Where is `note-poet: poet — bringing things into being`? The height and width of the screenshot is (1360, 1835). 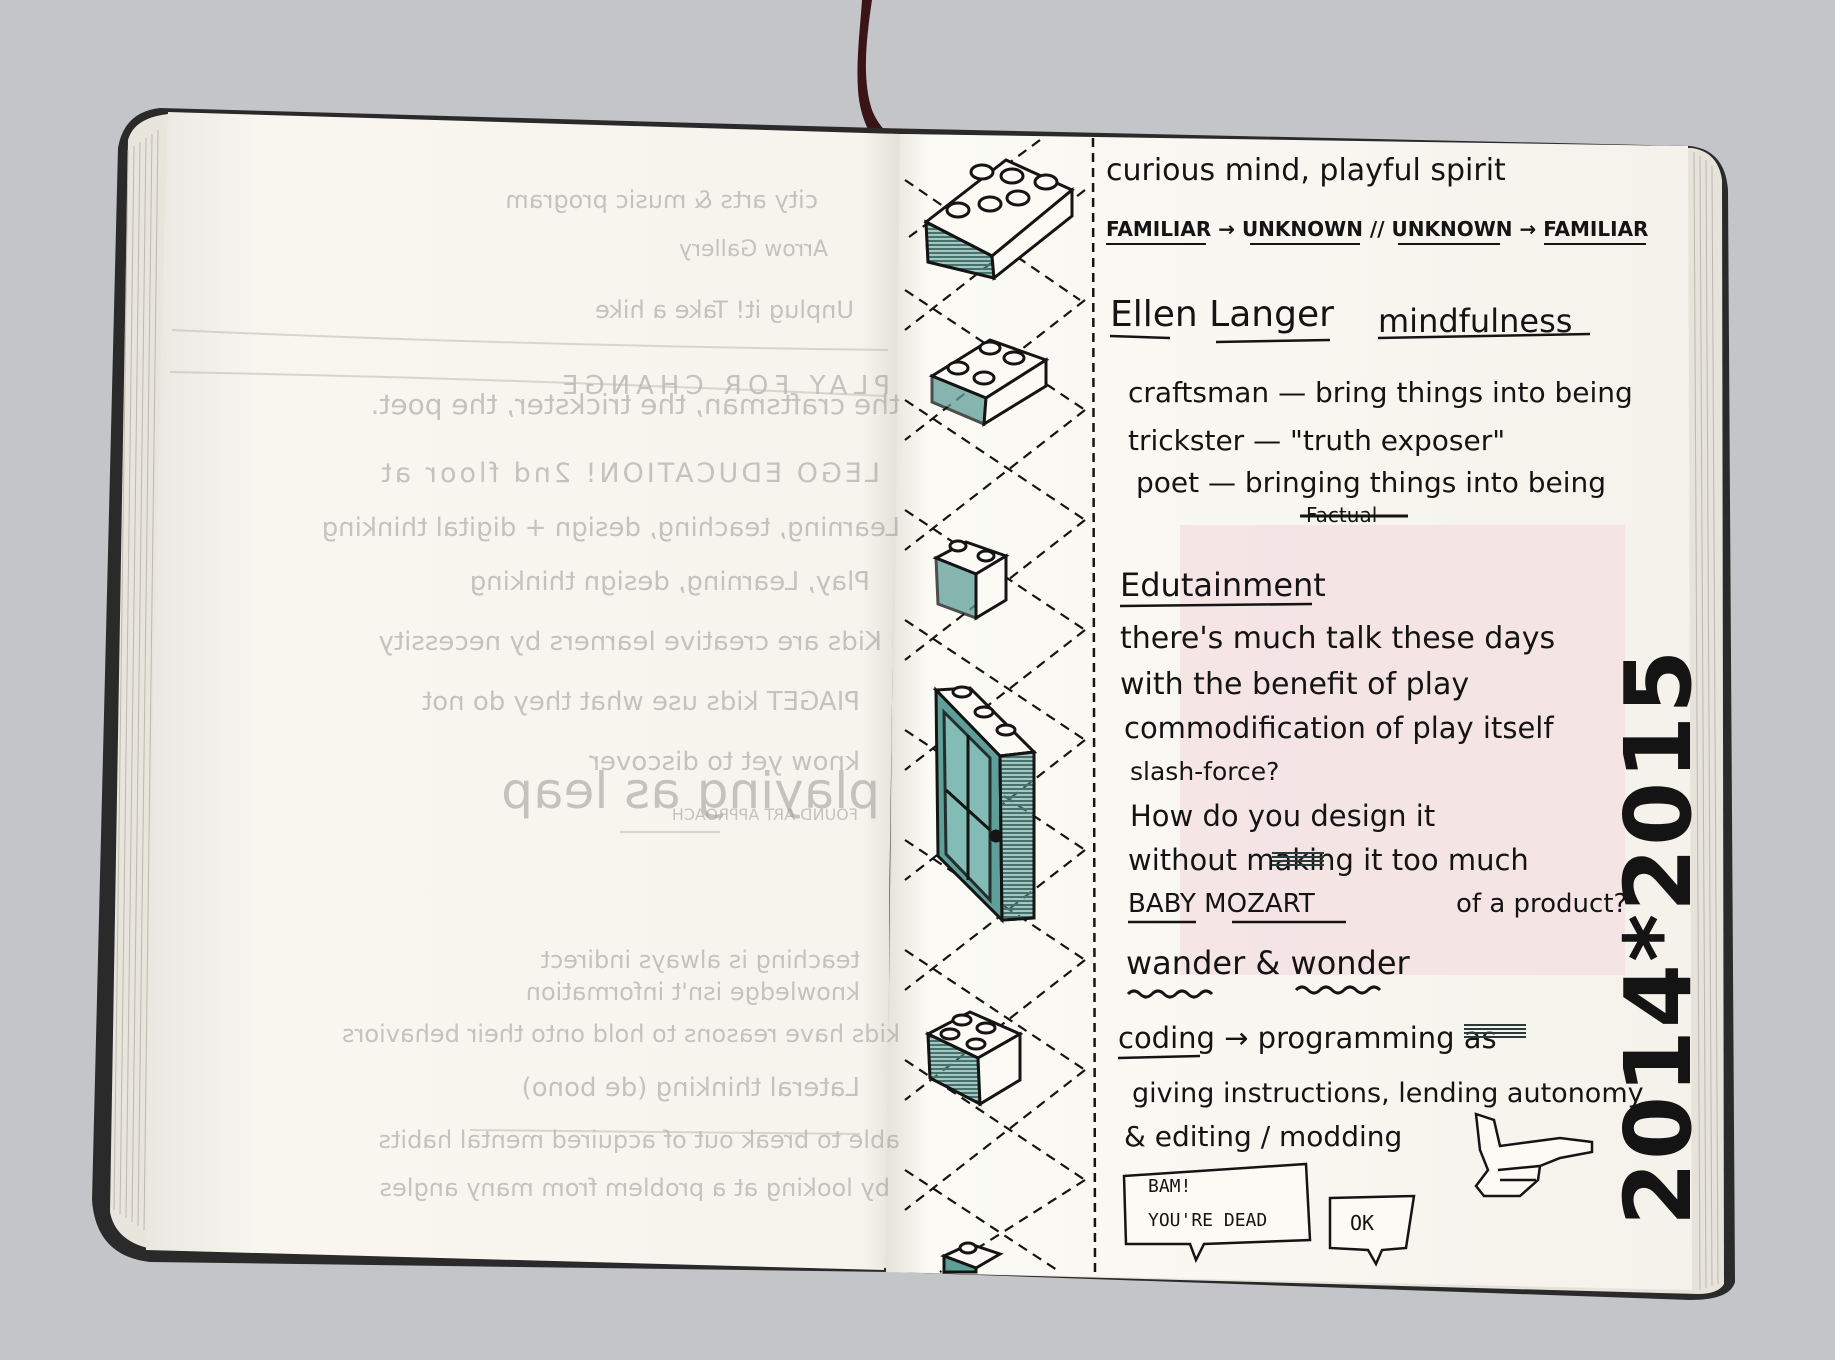
note-poet: poet — bringing things into being is located at coordinates (1371, 482).